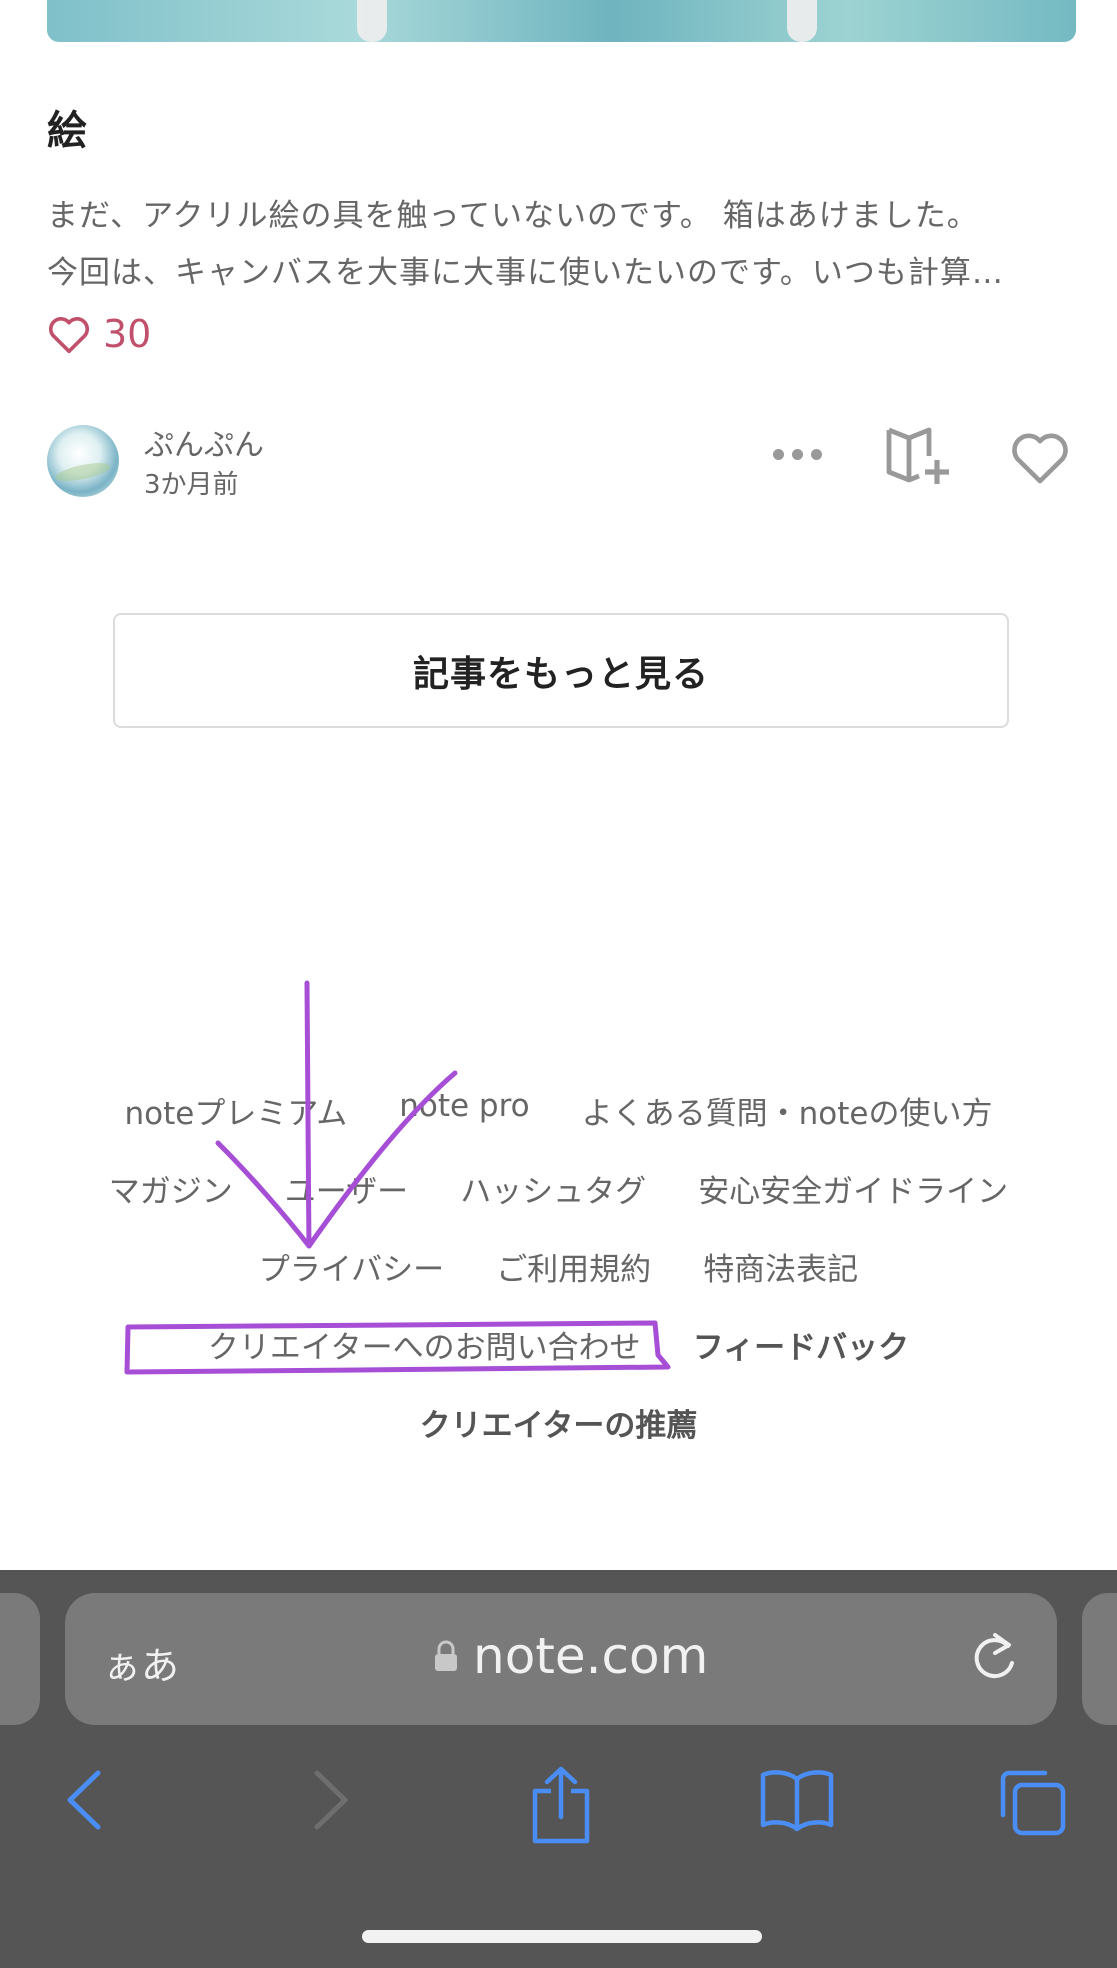  What do you see at coordinates (1099, 1659) in the screenshot?
I see `next-tab-preview` at bounding box center [1099, 1659].